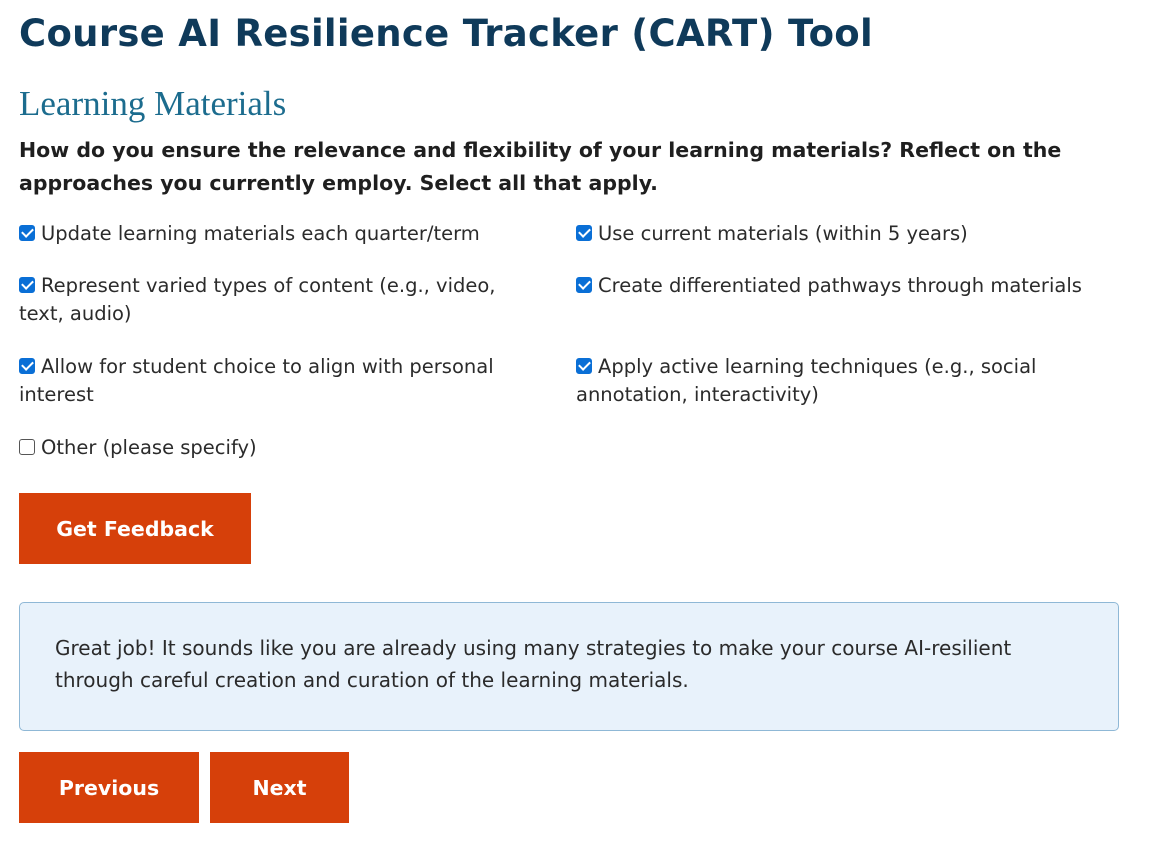 This screenshot has width=1157, height=864. I want to click on next-button: Next, so click(279, 787).